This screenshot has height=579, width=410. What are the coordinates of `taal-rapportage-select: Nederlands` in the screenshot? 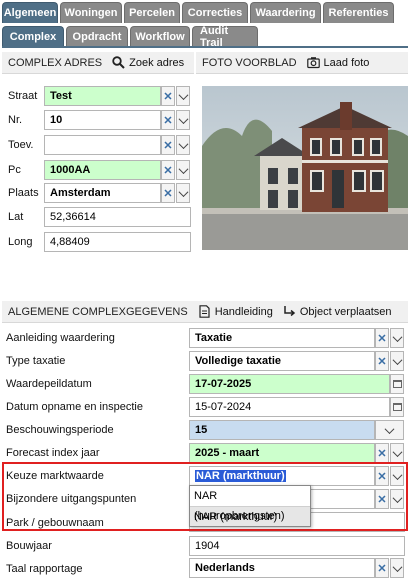 It's located at (282, 568).